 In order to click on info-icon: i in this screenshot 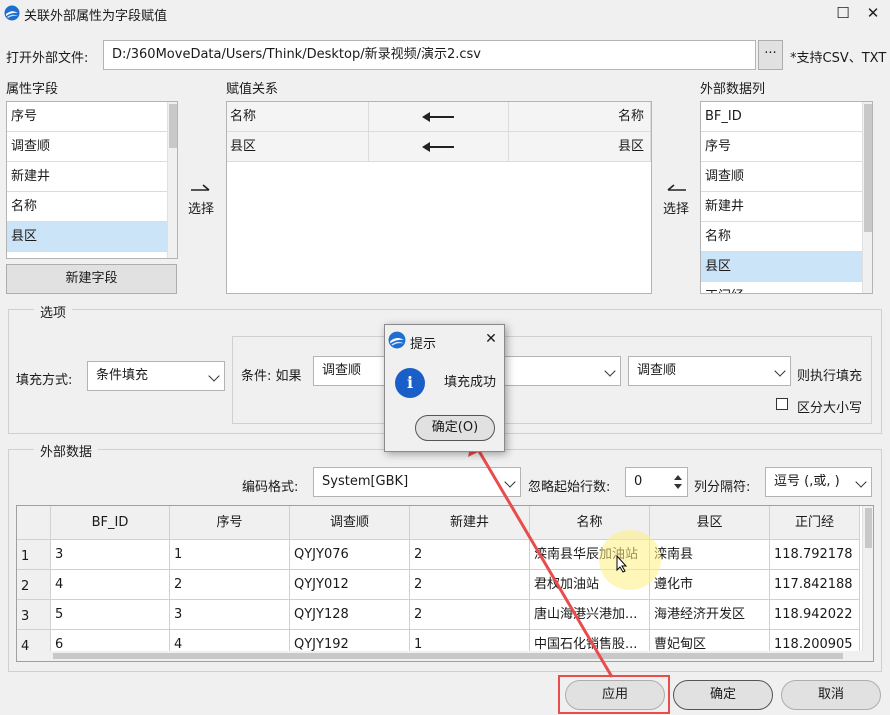, I will do `click(410, 383)`.